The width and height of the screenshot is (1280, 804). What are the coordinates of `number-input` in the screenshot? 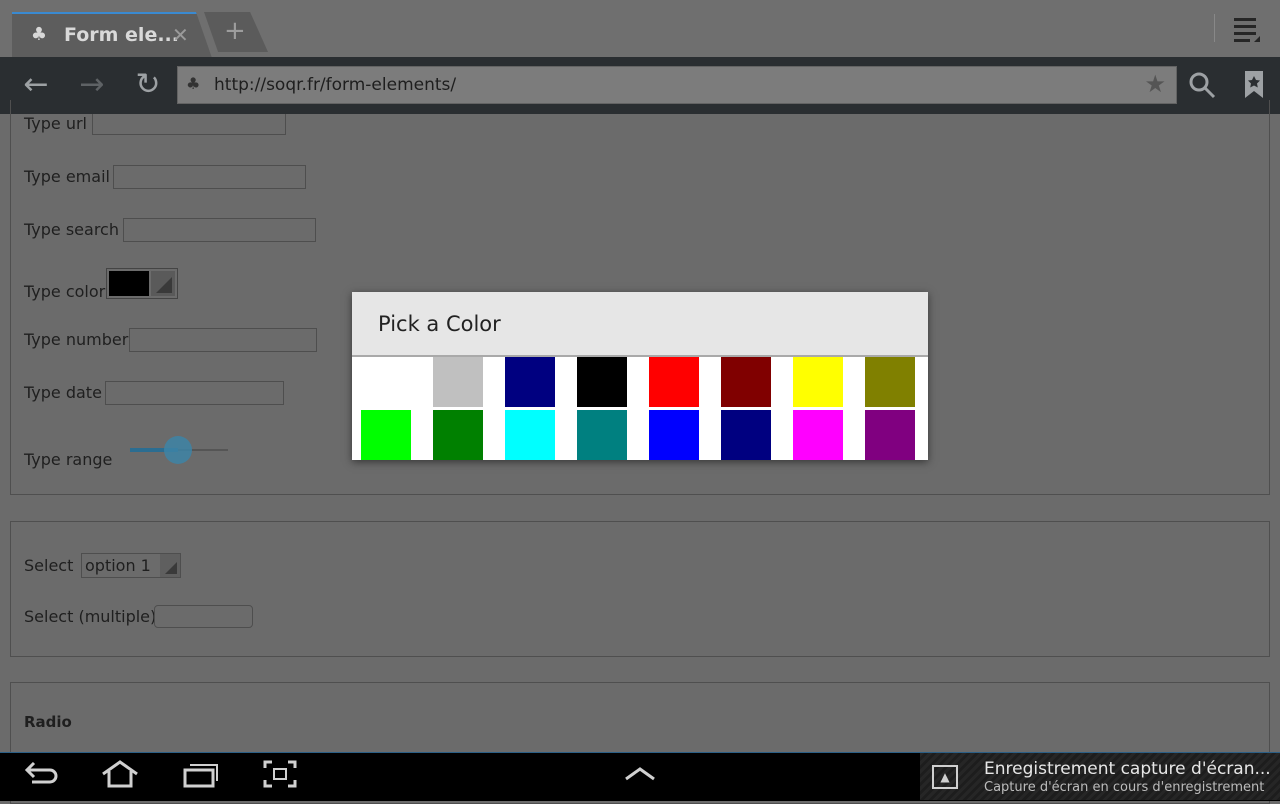 It's located at (223, 340).